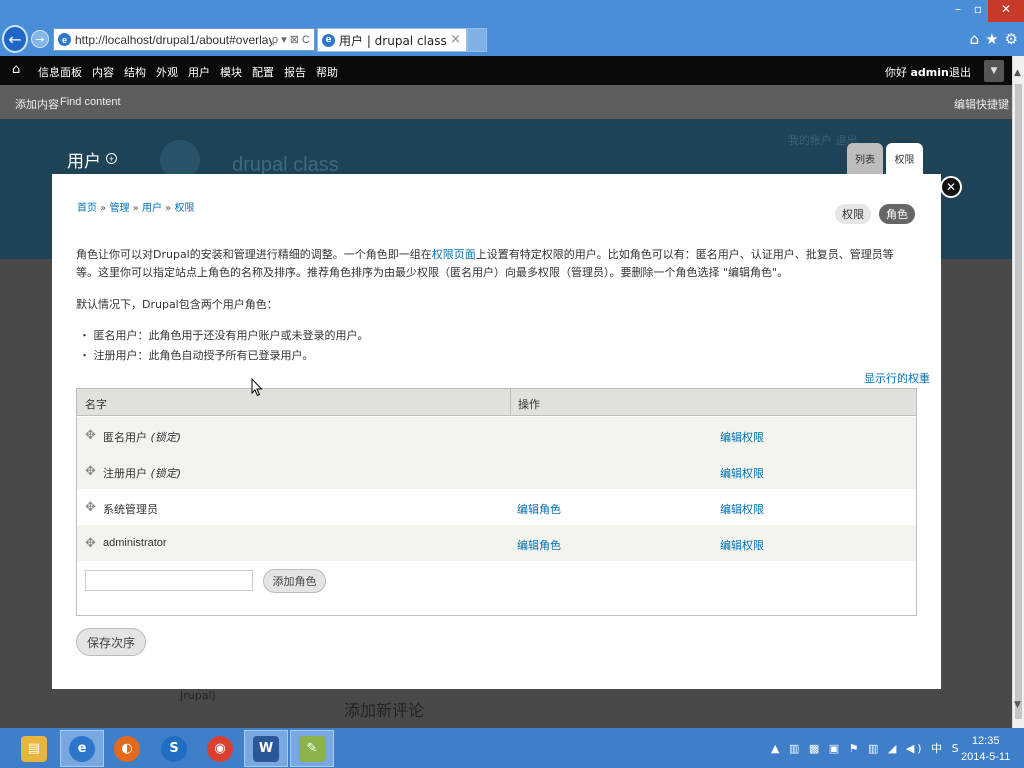 This screenshot has width=1024, height=768. Describe the element at coordinates (1017, 73) in the screenshot. I see `scroll-up-icon: ▲` at that location.